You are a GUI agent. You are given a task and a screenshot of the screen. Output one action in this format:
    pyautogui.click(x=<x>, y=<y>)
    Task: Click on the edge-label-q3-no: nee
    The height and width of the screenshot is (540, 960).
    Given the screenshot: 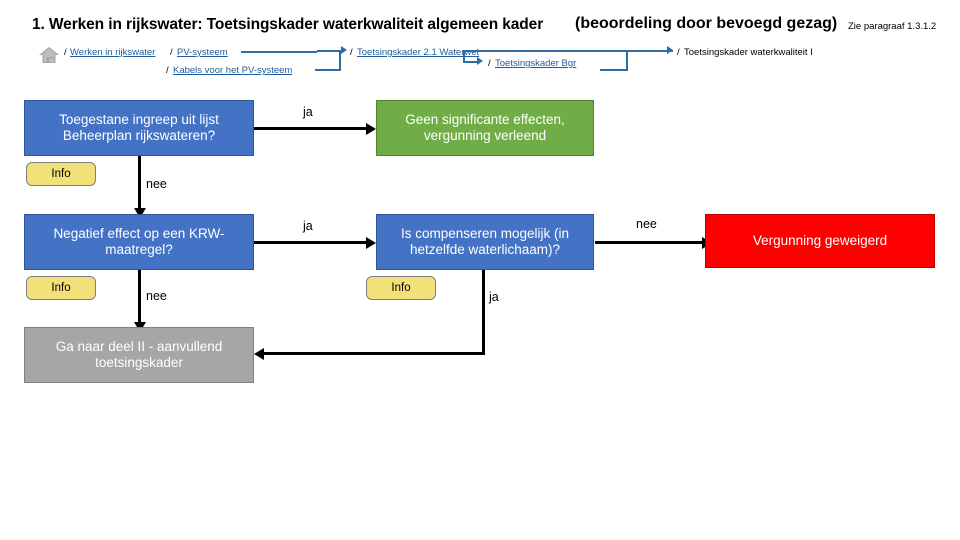 What is the action you would take?
    pyautogui.click(x=646, y=224)
    